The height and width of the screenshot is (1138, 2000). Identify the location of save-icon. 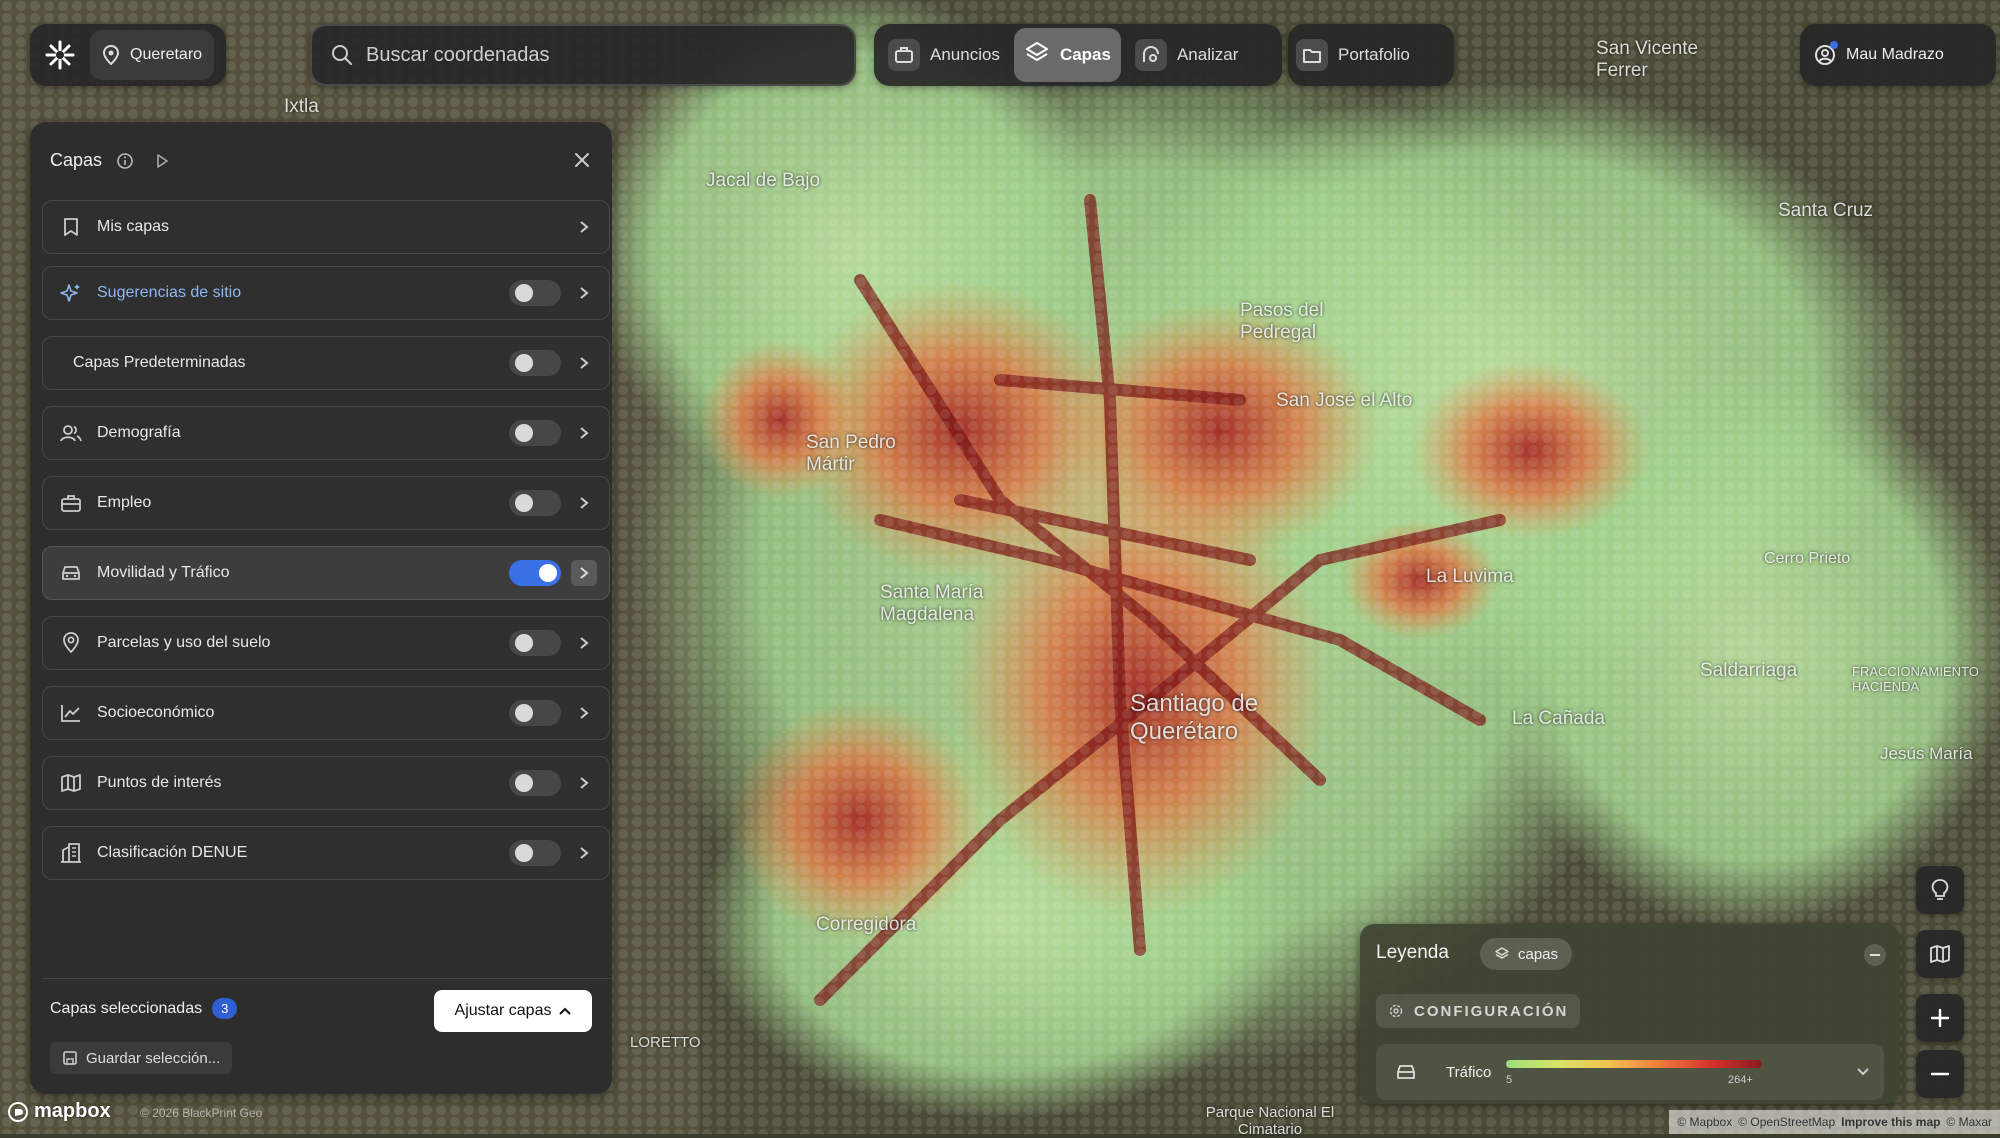
(70, 1058).